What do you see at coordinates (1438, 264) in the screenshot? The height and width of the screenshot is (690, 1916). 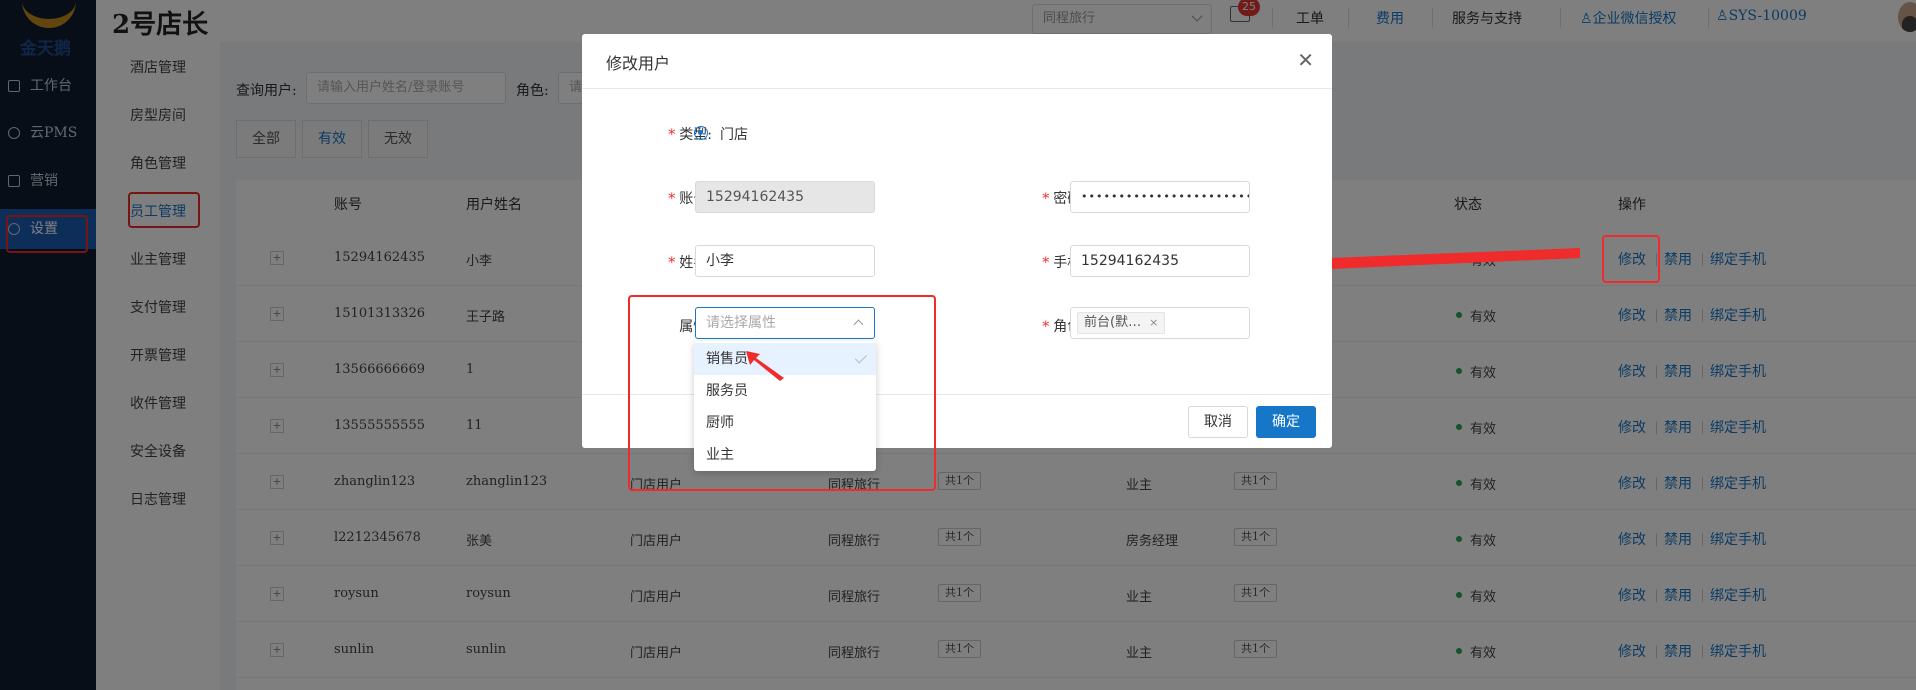 I see `annotation-arrow-icon` at bounding box center [1438, 264].